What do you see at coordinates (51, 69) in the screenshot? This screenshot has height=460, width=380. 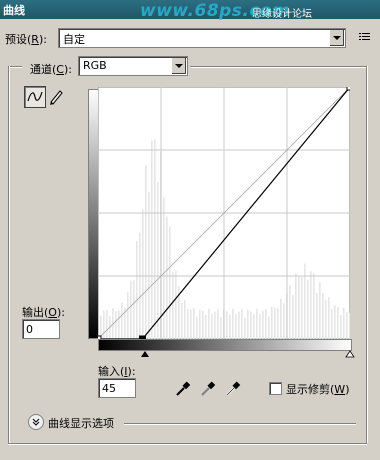 I see `channel-label: 通道(C):` at bounding box center [51, 69].